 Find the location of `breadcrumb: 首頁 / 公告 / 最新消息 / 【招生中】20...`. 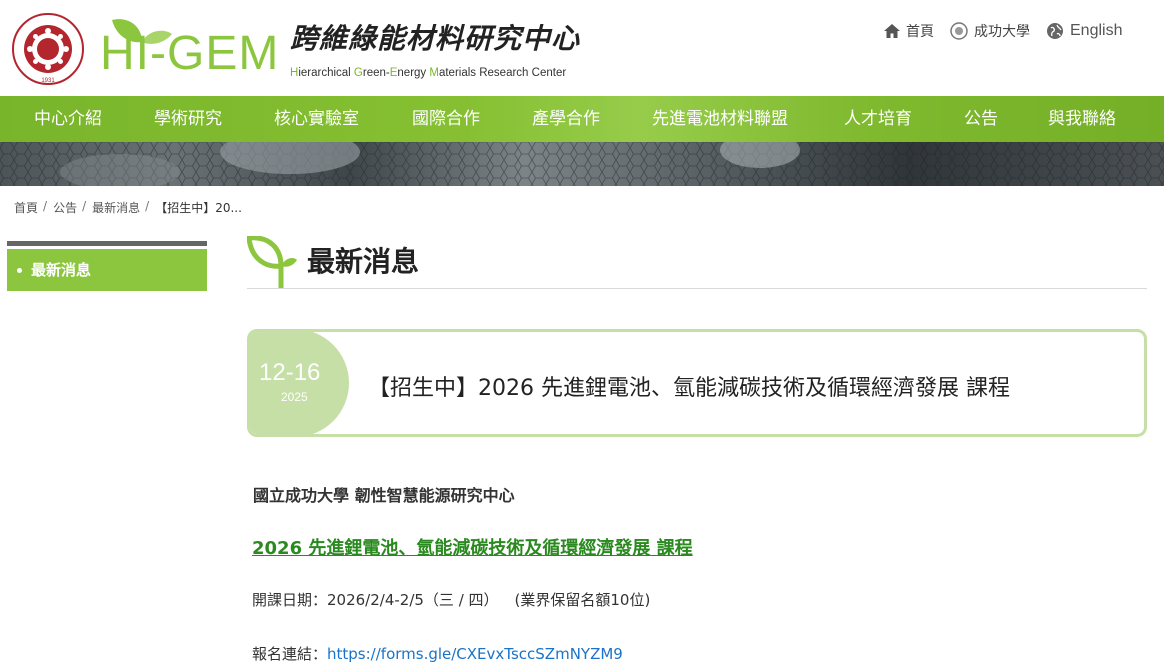

breadcrumb: 首頁 / 公告 / 最新消息 / 【招生中】20... is located at coordinates (128, 207).